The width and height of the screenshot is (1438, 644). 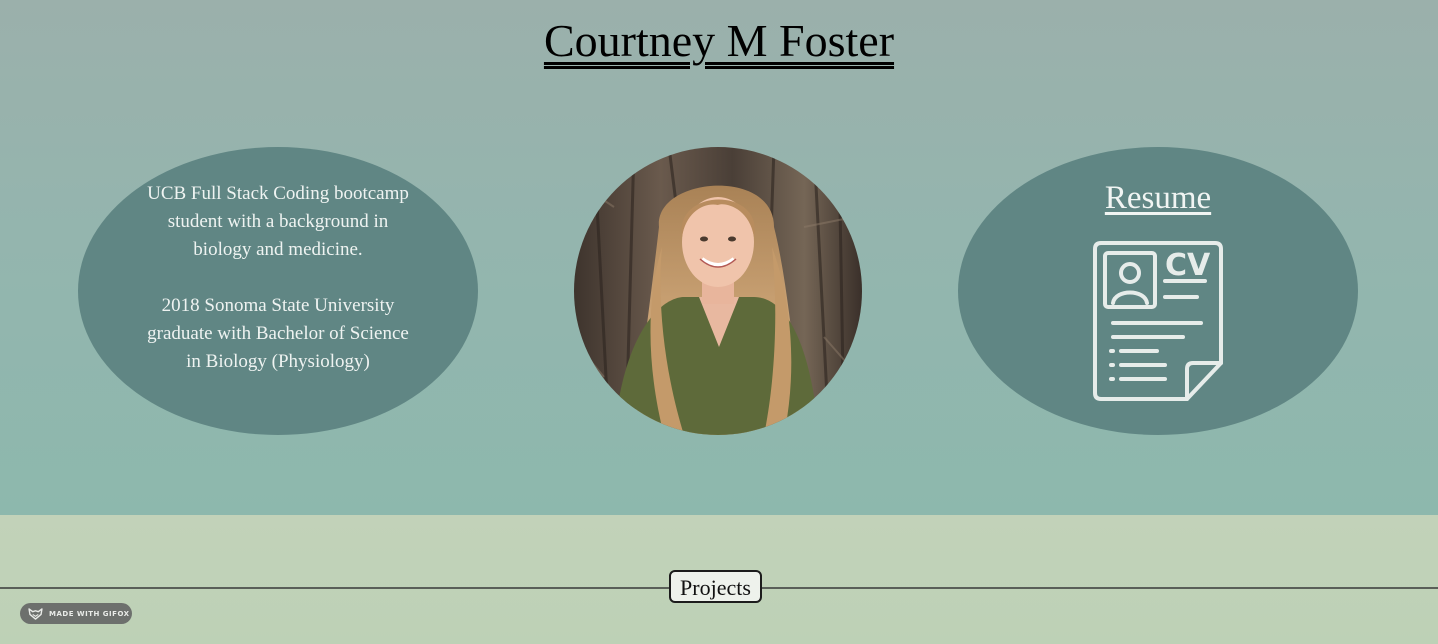 I want to click on name-heading: Courtney M Foster, so click(x=719, y=40).